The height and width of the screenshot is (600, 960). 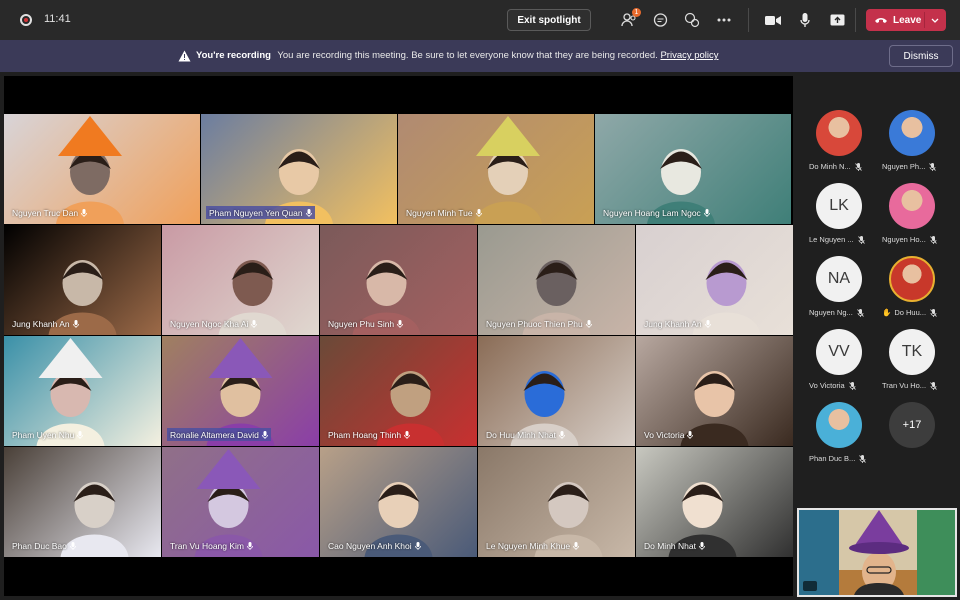 I want to click on participant-name-label: Do Huu Minh Nhat, so click(x=525, y=434).